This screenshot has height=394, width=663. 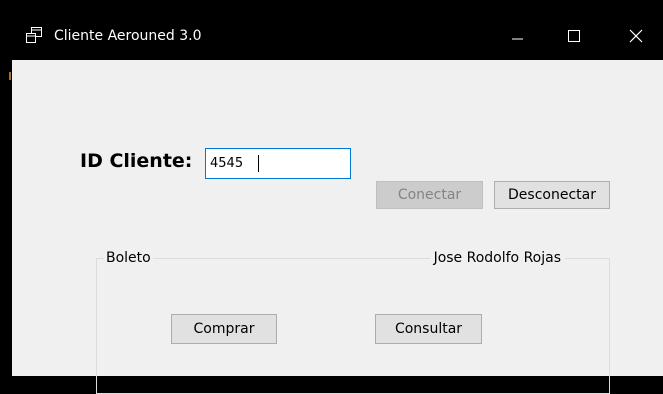 What do you see at coordinates (517, 36) in the screenshot?
I see `minimize-button` at bounding box center [517, 36].